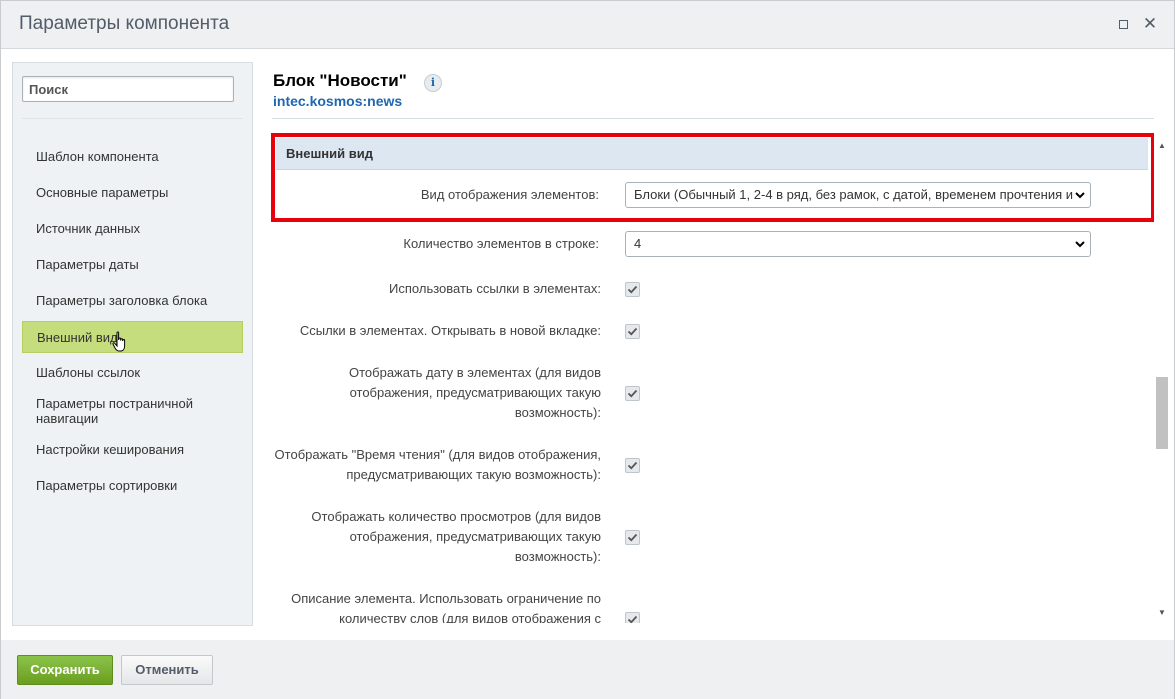 The width and height of the screenshot is (1175, 699). I want to click on scroll-down-icon: ▼, so click(1162, 612).